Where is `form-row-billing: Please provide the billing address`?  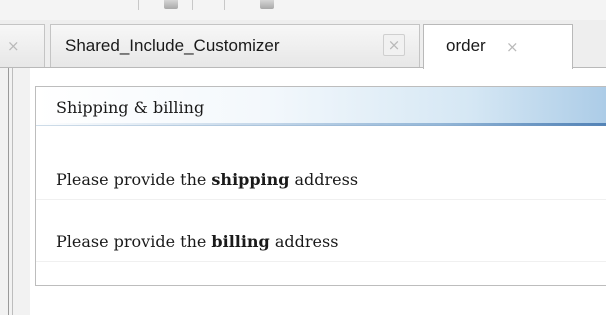
form-row-billing: Please provide the billing address is located at coordinates (321, 241).